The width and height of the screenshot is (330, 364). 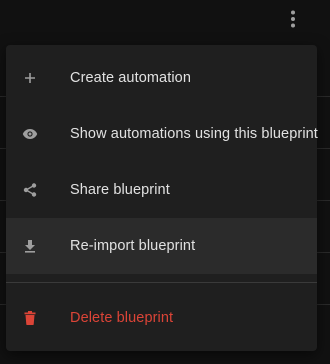 I want to click on more-vertical-icon, so click(x=293, y=19).